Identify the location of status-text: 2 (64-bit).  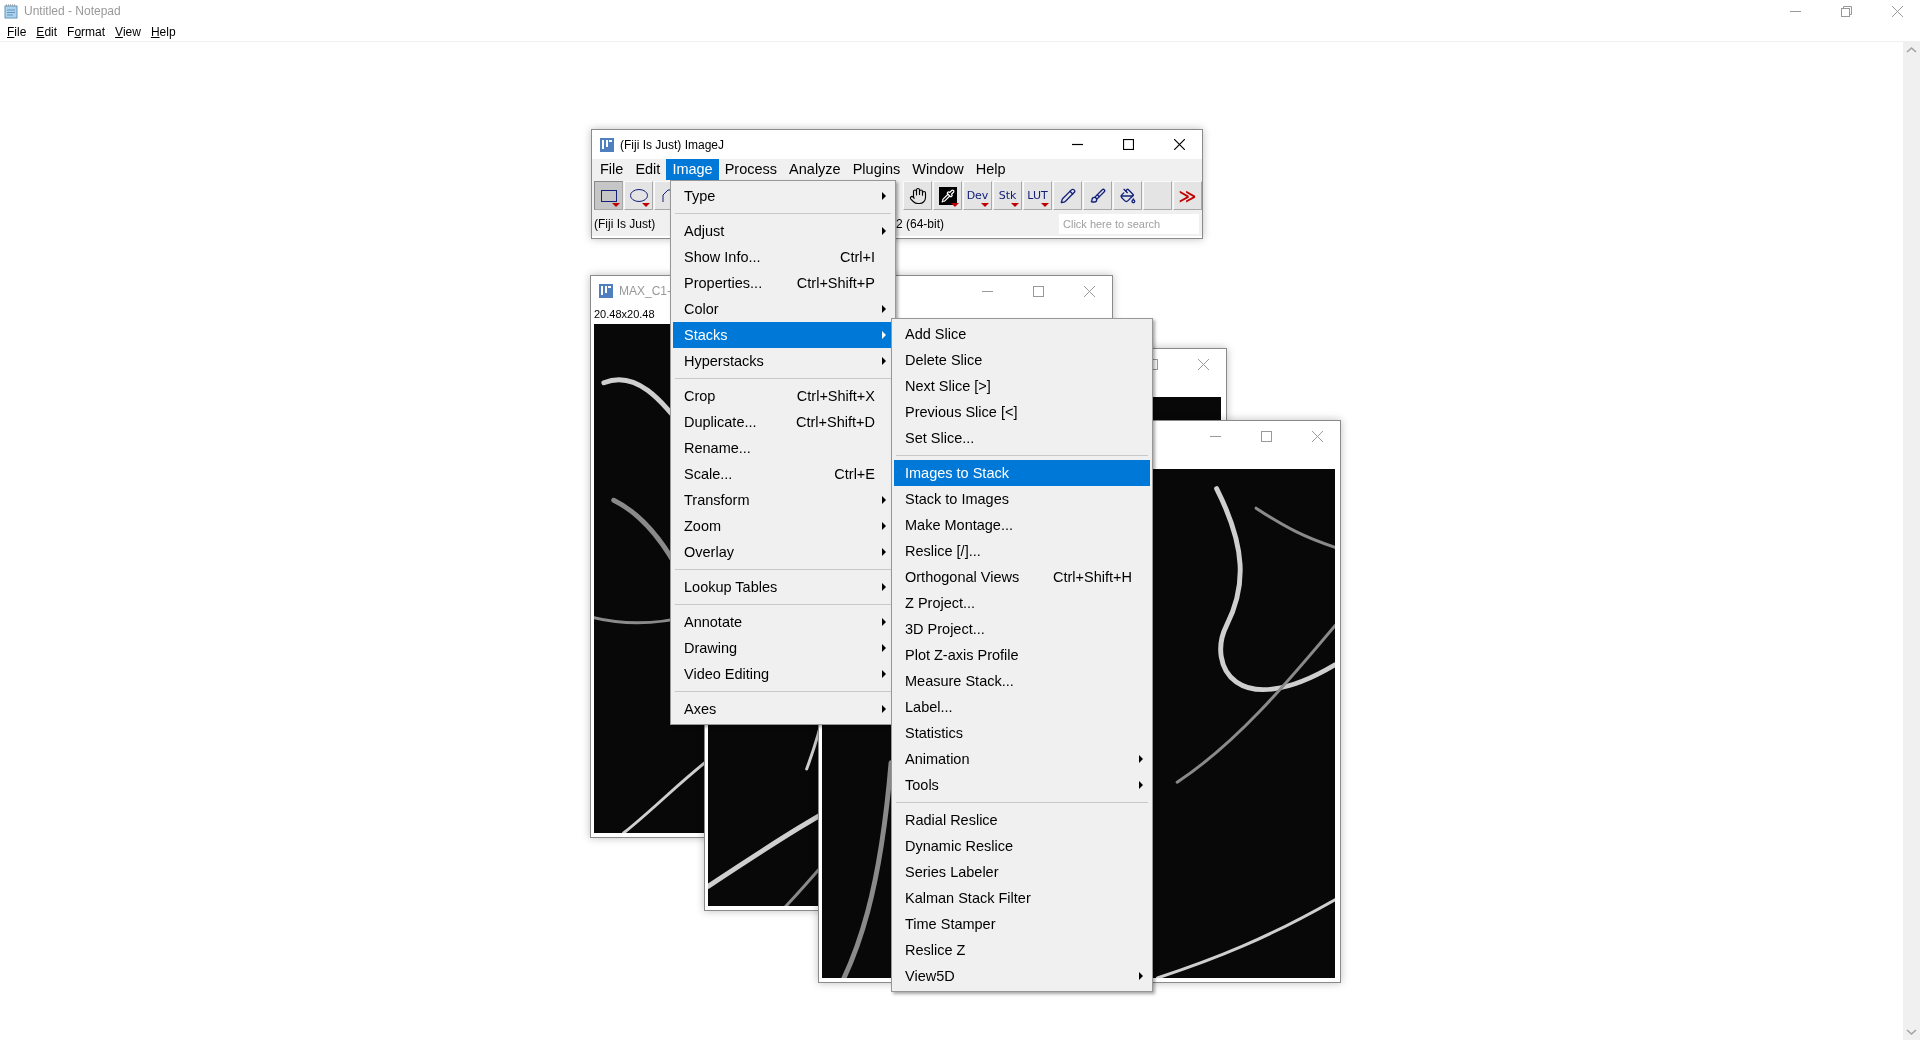
(919, 223).